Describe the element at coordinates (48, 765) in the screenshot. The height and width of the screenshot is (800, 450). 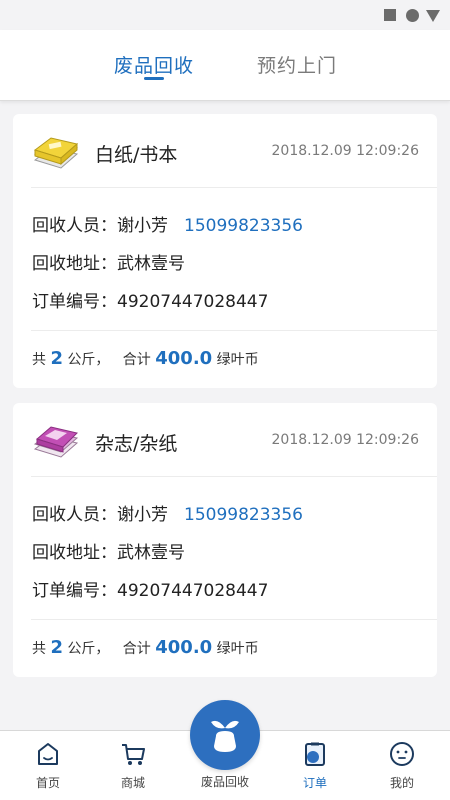
I see `nav-item-home: 首页` at that location.